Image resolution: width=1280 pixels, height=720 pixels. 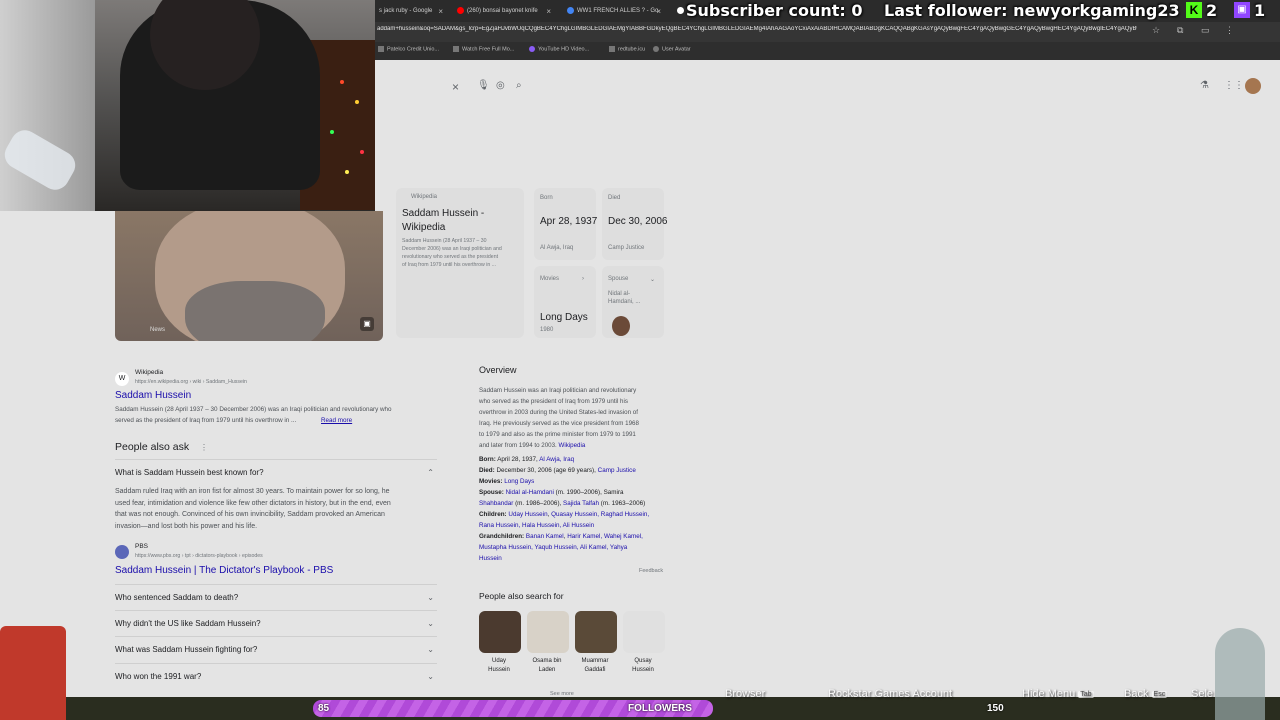 I want to click on browser-tab: s jack ruby - Google ×, so click(x=410, y=11).